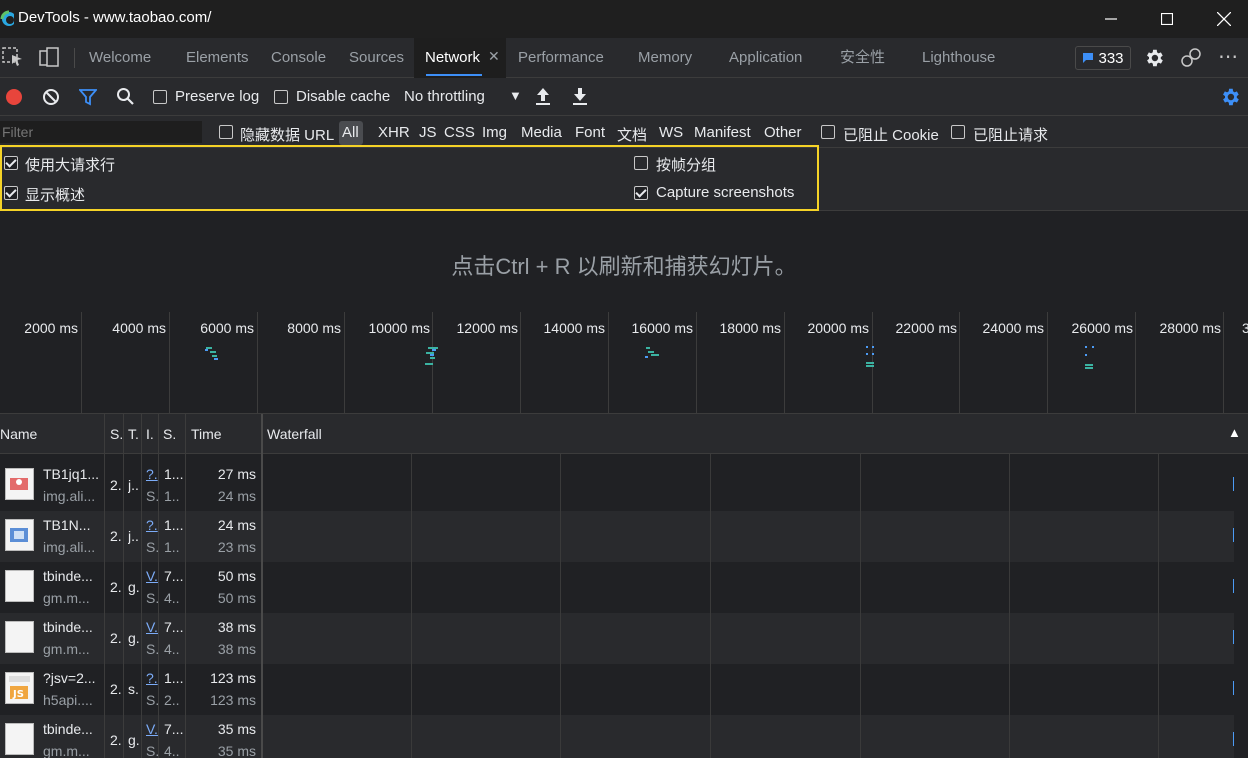  I want to click on type-filter-xhr: XHR, so click(394, 132).